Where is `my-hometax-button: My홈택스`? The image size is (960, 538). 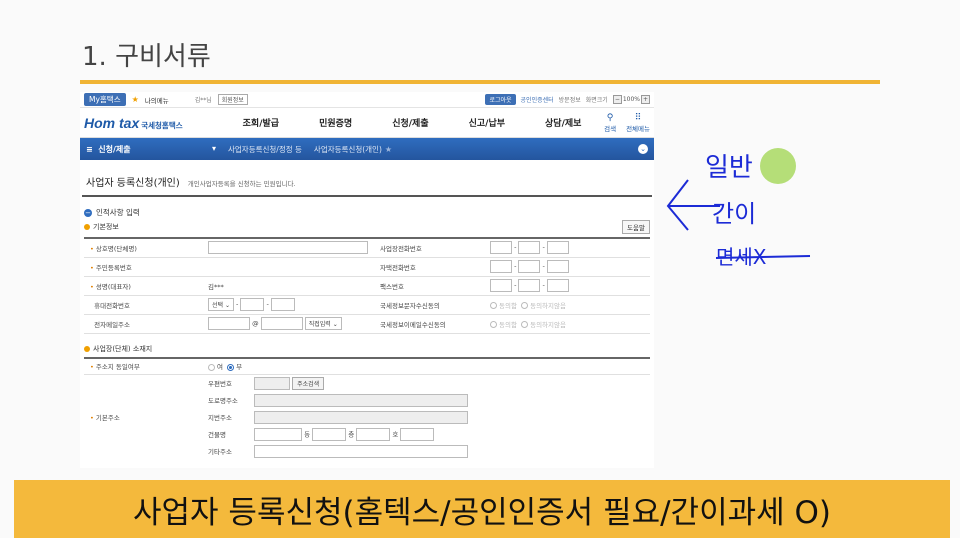
my-hometax-button: My홈택스 is located at coordinates (105, 99).